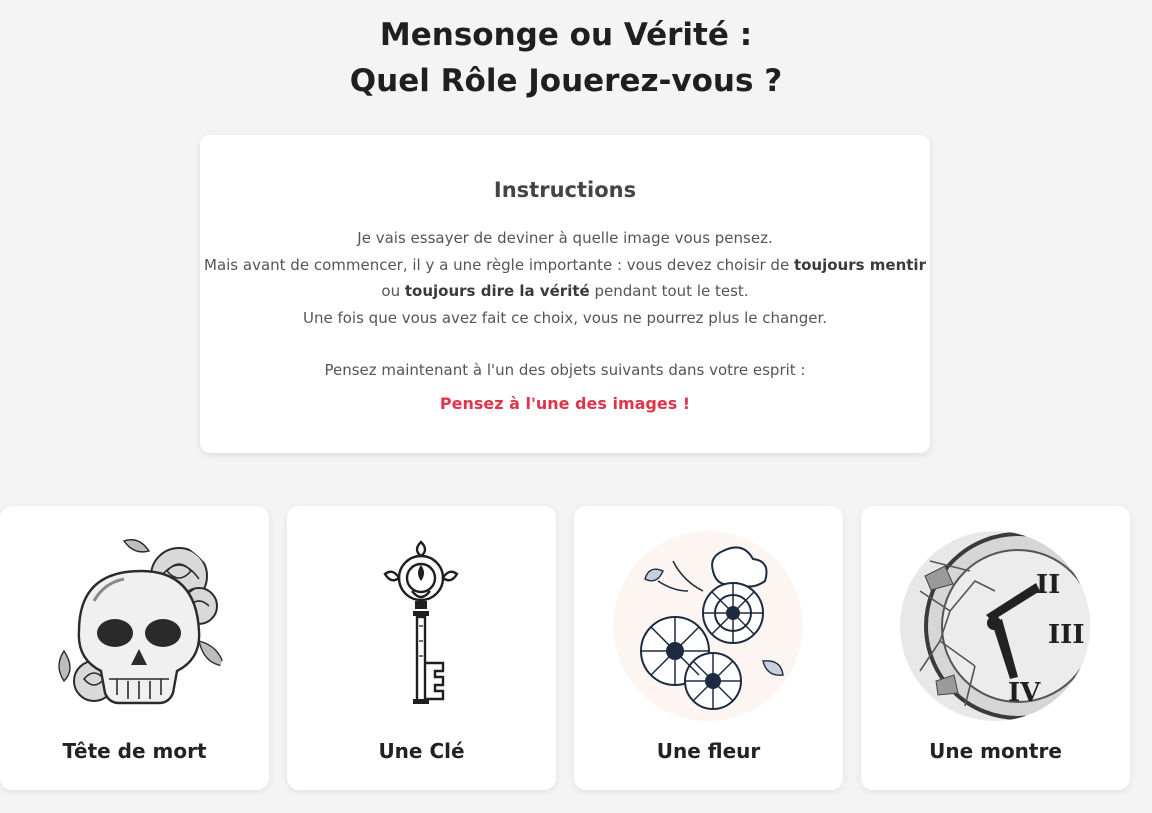 This screenshot has width=1152, height=813. I want to click on title-line-1: Mensonge ou Vérité :, so click(566, 35).